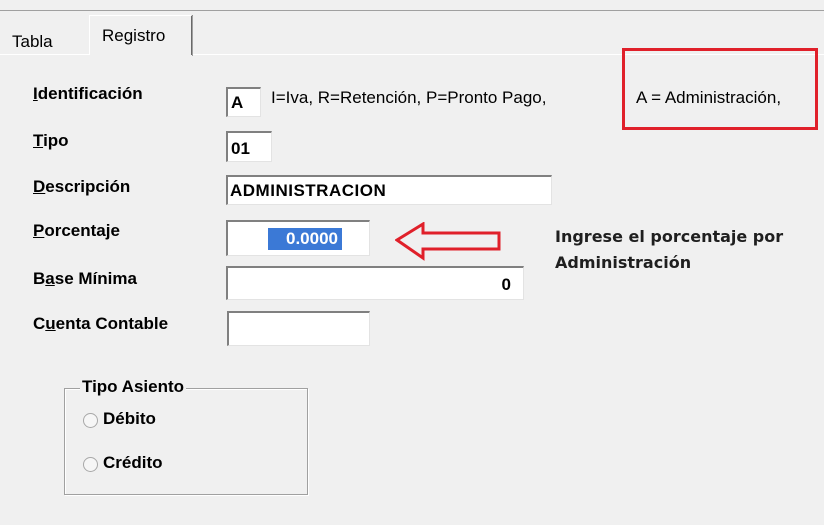  Describe the element at coordinates (101, 323) in the screenshot. I see `cuenta-contable-label: Cuenta Contable` at that location.